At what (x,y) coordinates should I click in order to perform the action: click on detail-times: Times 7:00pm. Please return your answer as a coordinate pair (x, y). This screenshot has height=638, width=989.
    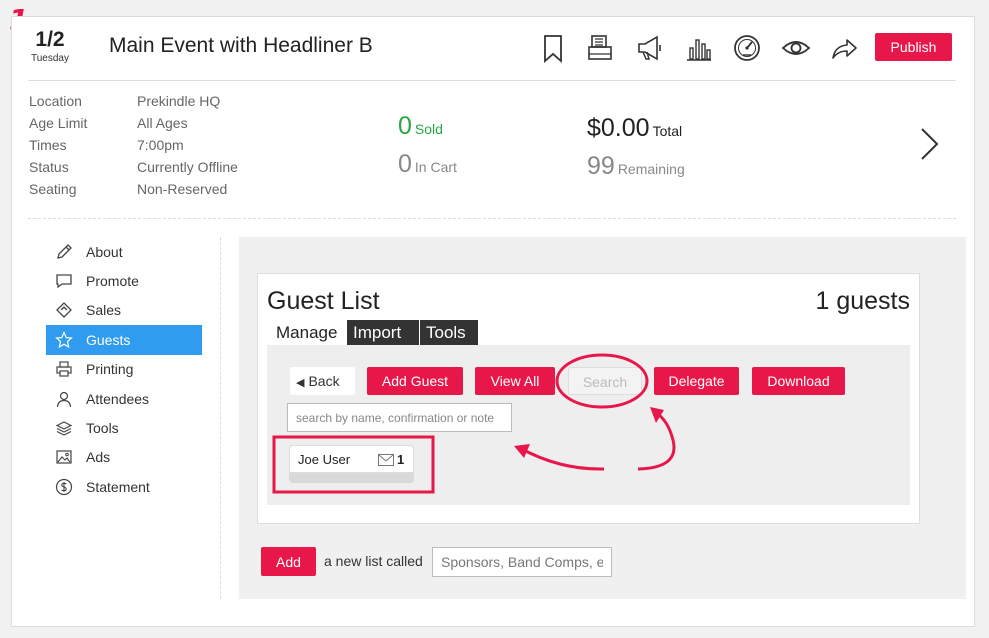
    Looking at the image, I should click on (189, 148).